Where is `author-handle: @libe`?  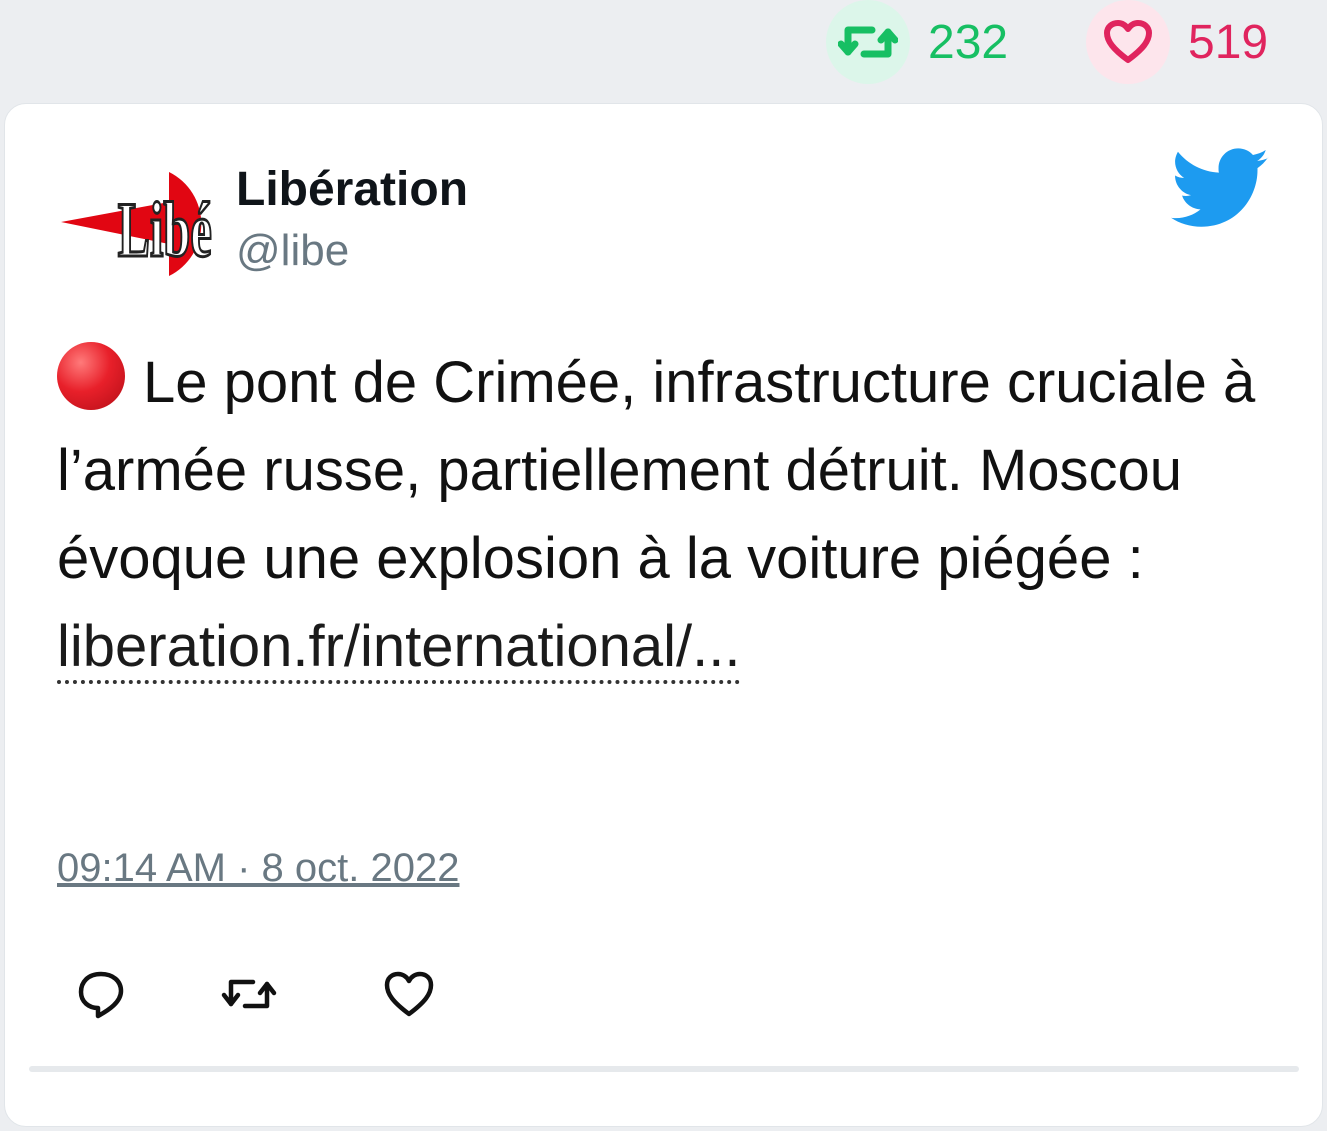
author-handle: @libe is located at coordinates (292, 251).